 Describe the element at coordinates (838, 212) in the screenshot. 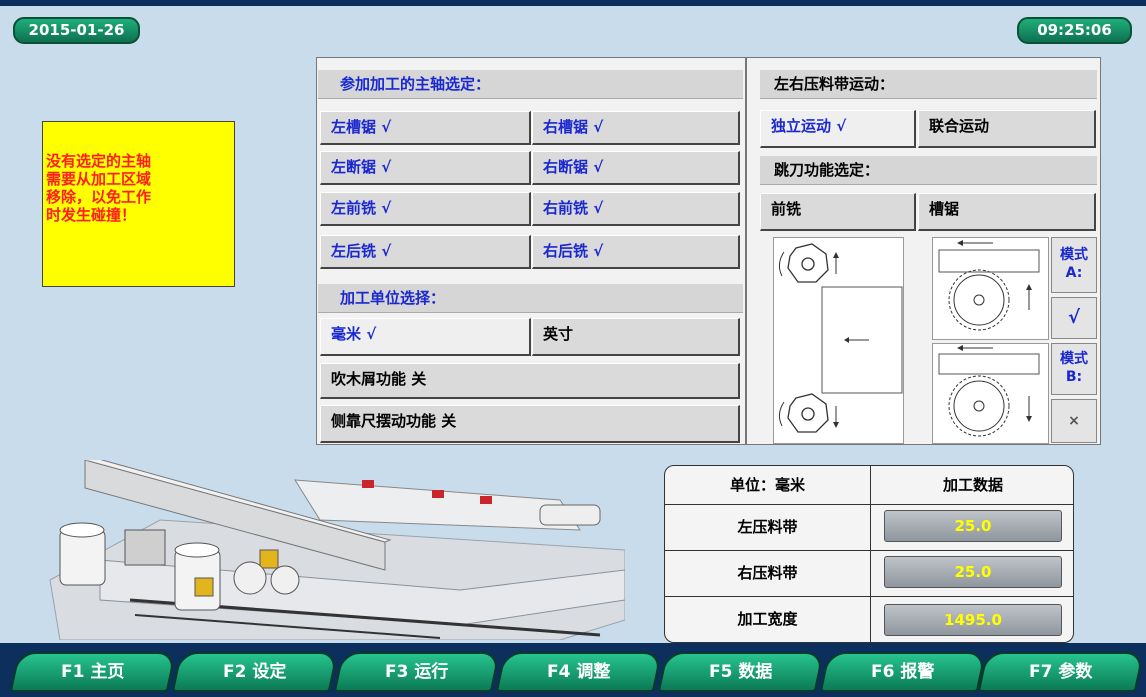

I see `skip-milling-button: 前铣` at that location.